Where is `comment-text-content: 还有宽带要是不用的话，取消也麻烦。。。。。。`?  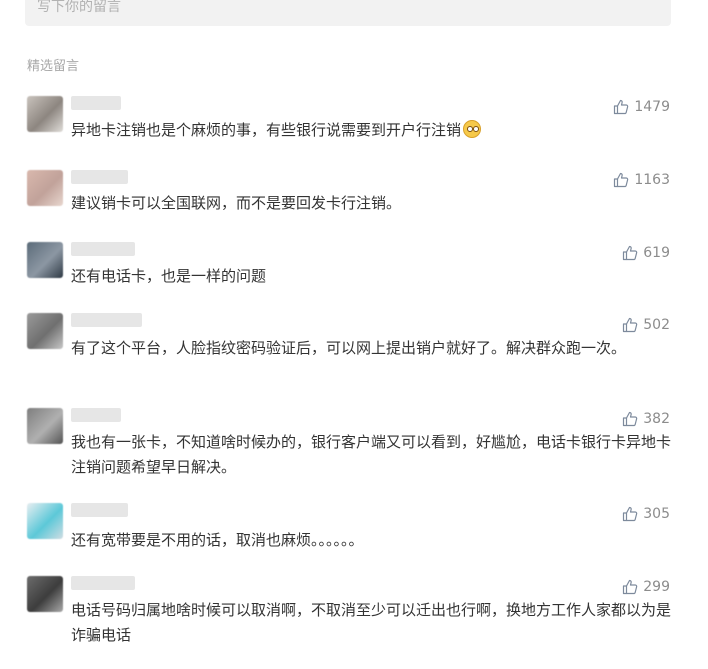 comment-text-content: 还有宽带要是不用的话，取消也麻烦。。。。。。 is located at coordinates (217, 540).